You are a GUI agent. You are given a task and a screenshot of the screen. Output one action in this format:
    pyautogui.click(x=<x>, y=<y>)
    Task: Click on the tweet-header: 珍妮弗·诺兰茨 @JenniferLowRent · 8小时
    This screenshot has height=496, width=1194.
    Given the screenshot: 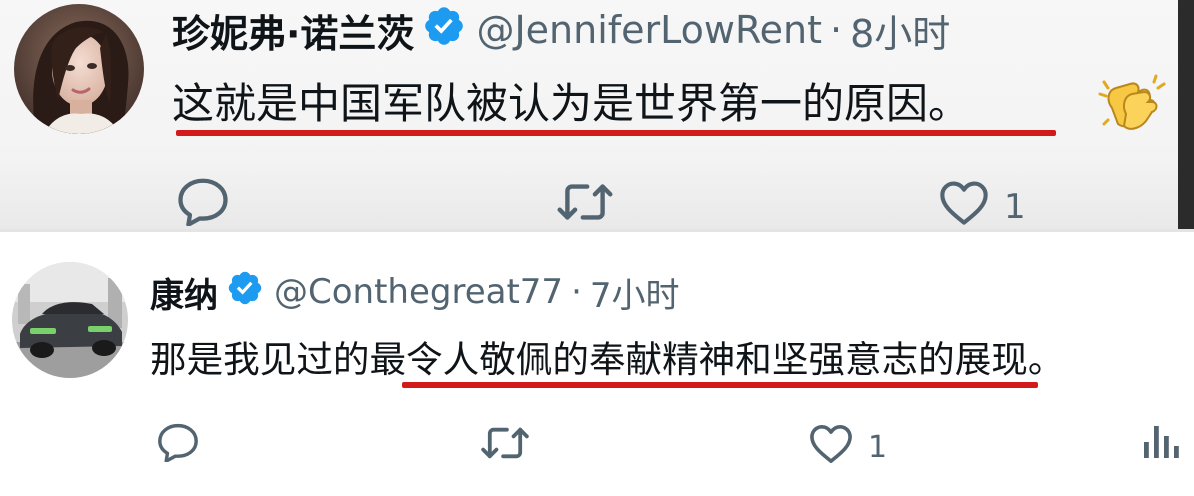 What is the action you would take?
    pyautogui.click(x=561, y=30)
    